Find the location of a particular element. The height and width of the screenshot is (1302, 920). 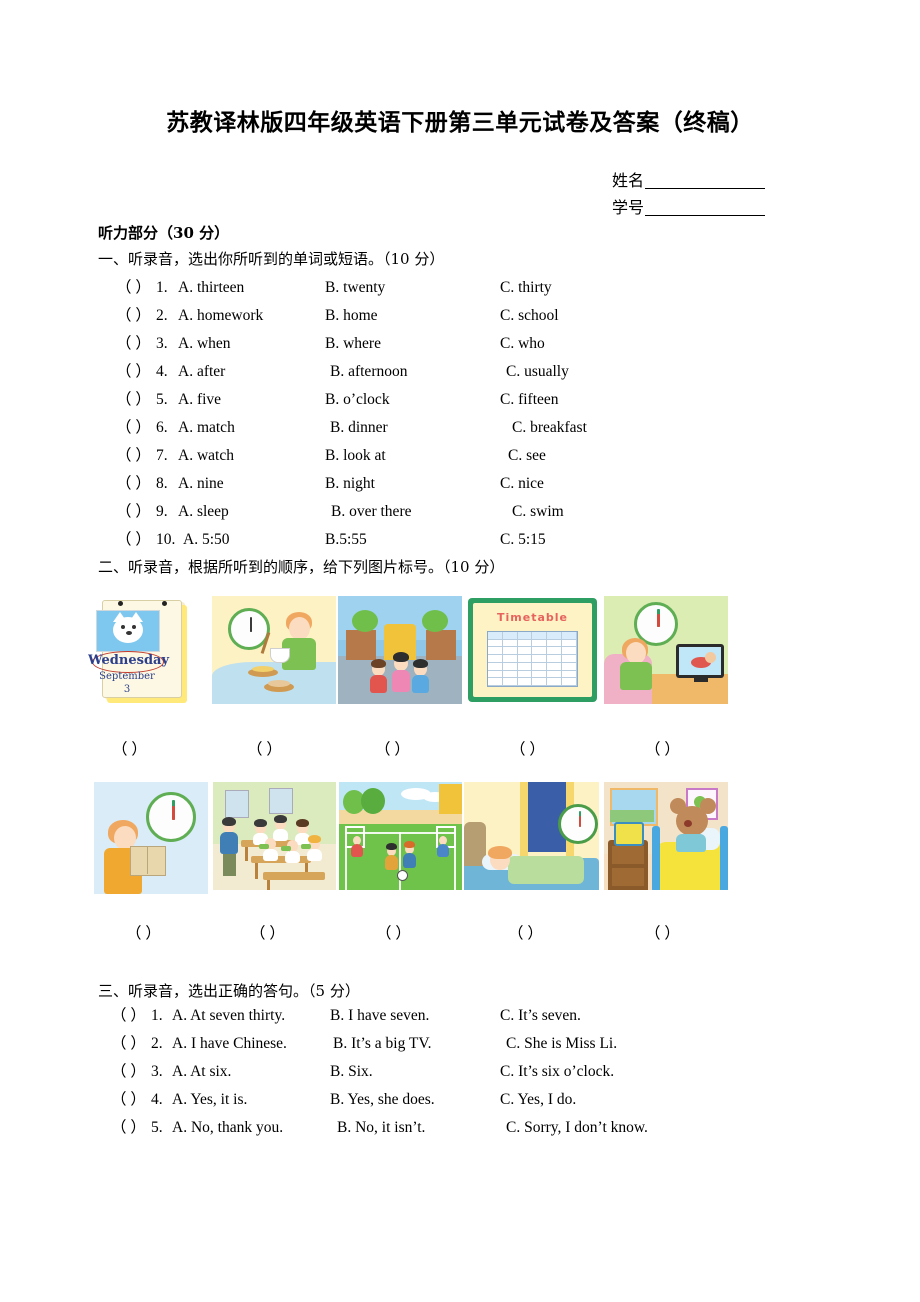

question-row: （ ） 8. A. nine B. night C. nice is located at coordinates (460, 484).